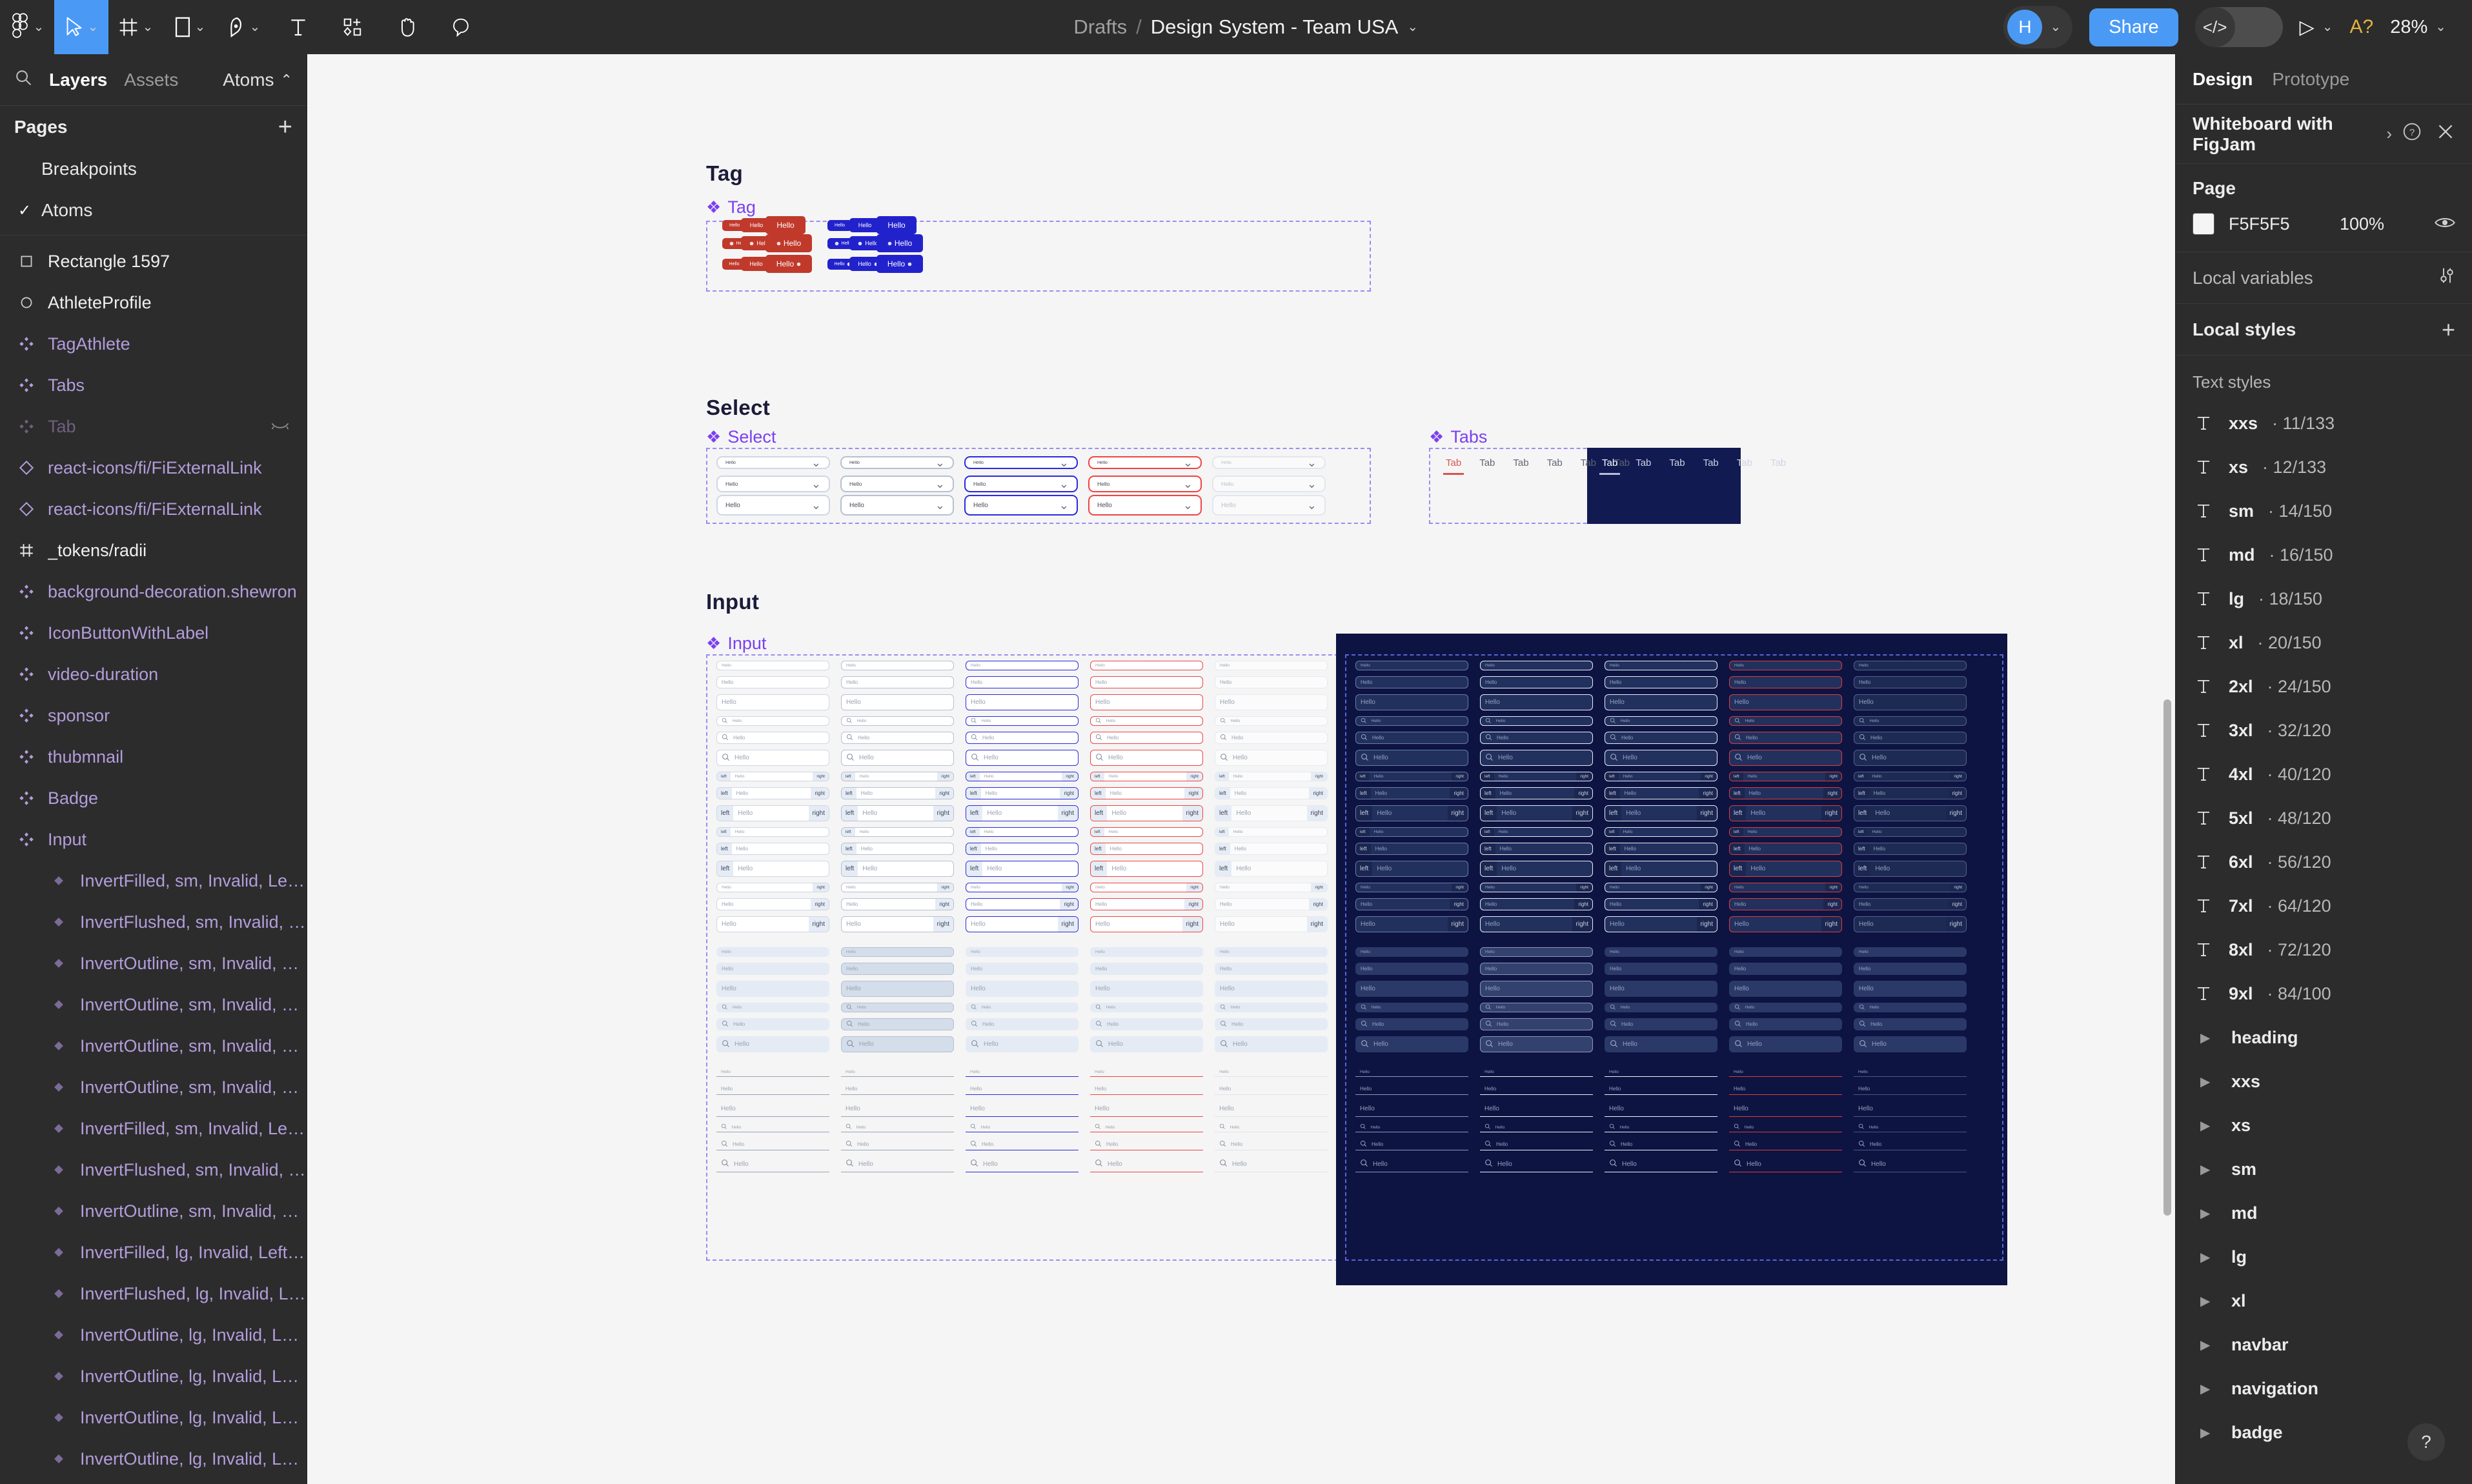  I want to click on layer-row: _tokens/radii, so click(153, 551).